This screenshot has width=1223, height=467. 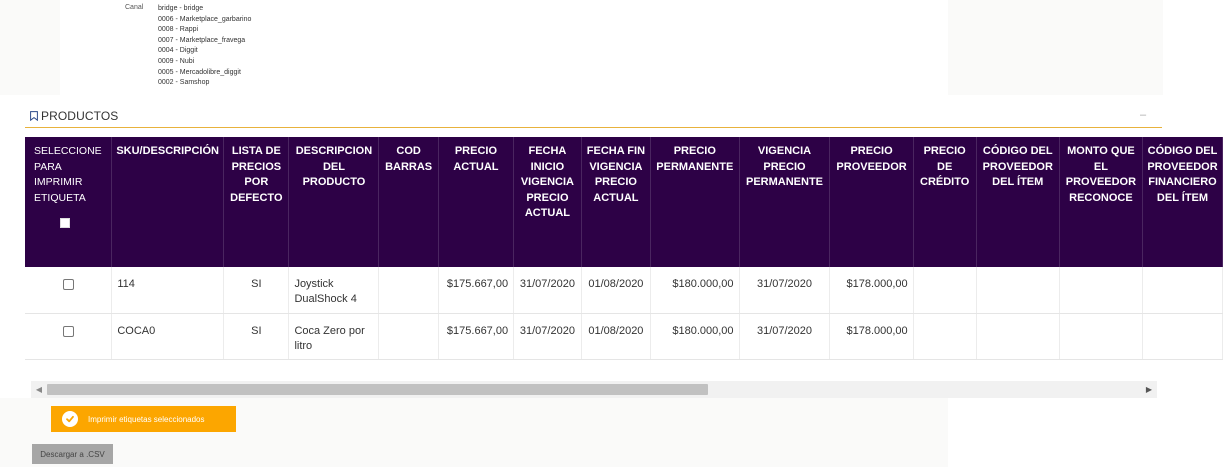 What do you see at coordinates (65, 223) in the screenshot?
I see `select-all-checkbox` at bounding box center [65, 223].